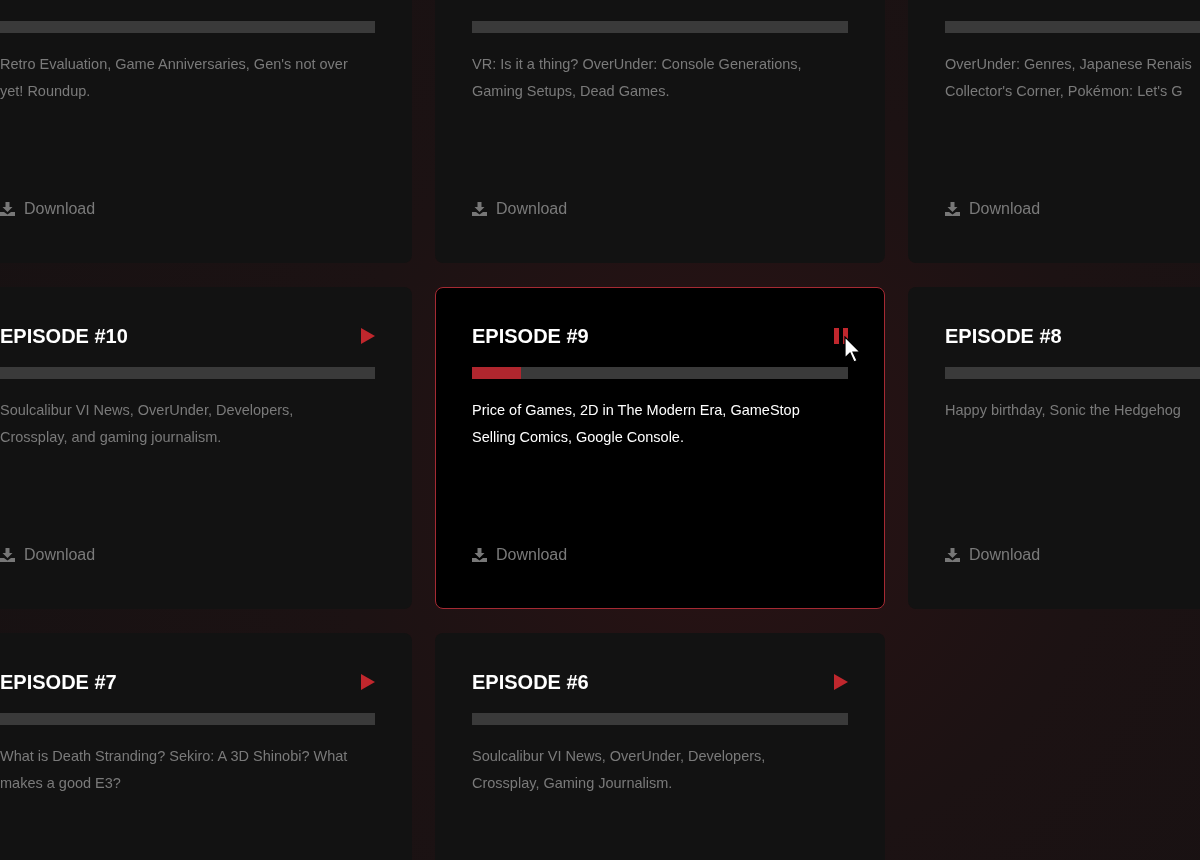 The width and height of the screenshot is (1200, 860). Describe the element at coordinates (64, 336) in the screenshot. I see `episode-title: EPISODE #10` at that location.